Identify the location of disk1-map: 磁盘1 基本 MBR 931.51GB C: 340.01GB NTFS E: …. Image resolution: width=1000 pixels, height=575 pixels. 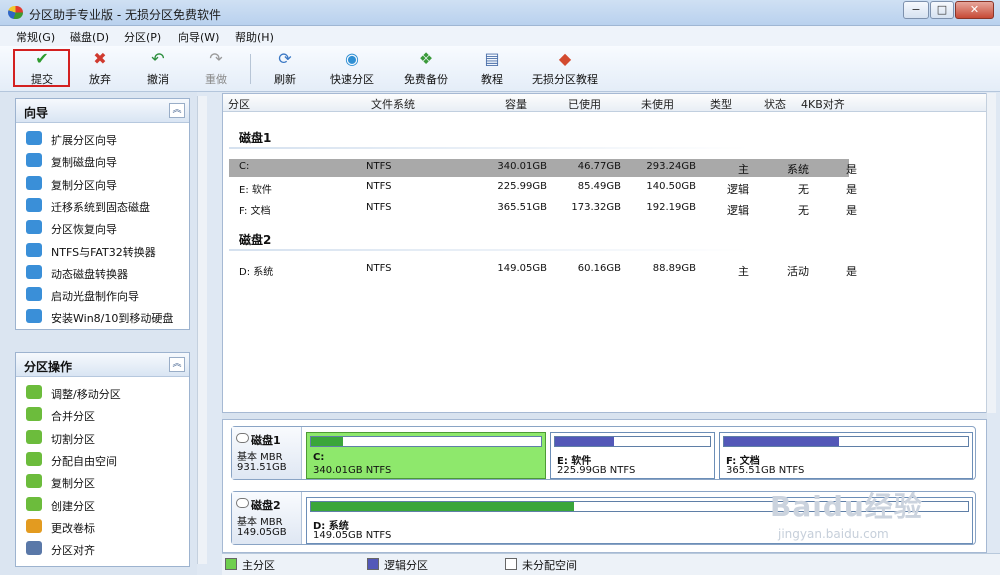
(603, 453).